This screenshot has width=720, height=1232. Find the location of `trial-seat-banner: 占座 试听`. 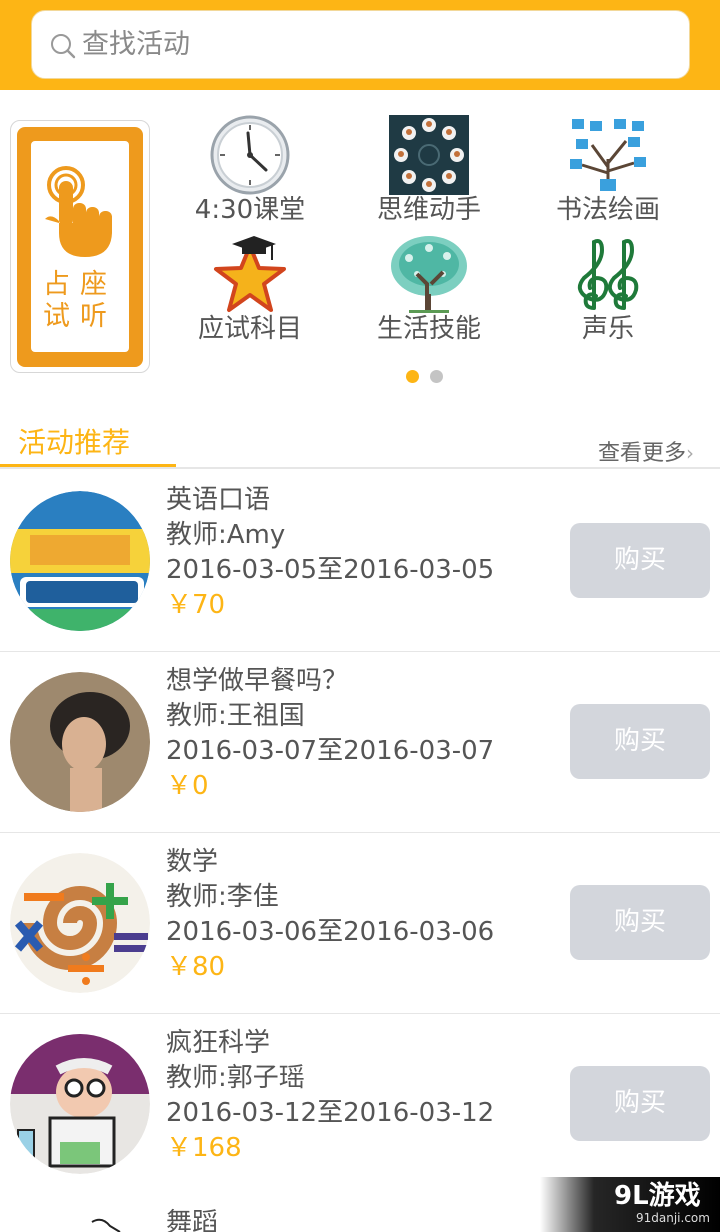

trial-seat-banner: 占座 试听 is located at coordinates (80, 246).